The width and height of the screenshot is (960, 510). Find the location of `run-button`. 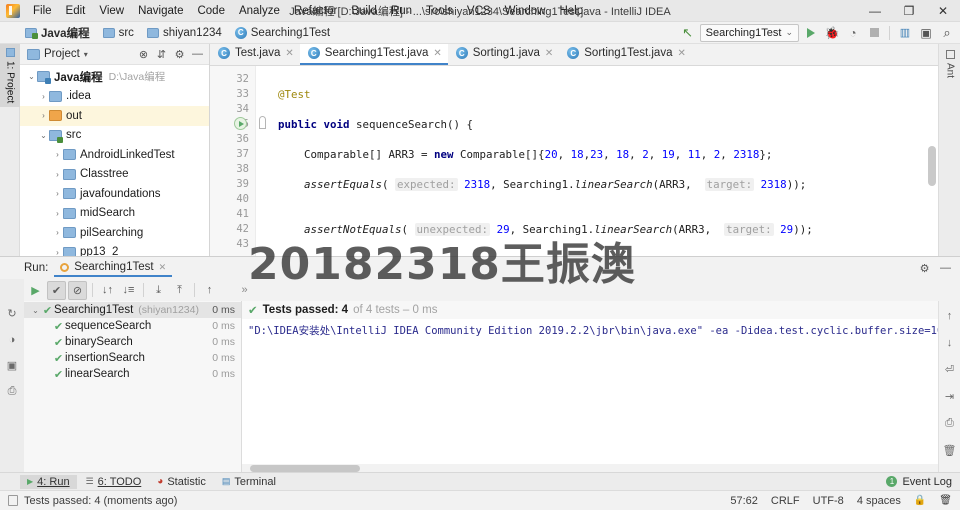

run-button is located at coordinates (811, 33).